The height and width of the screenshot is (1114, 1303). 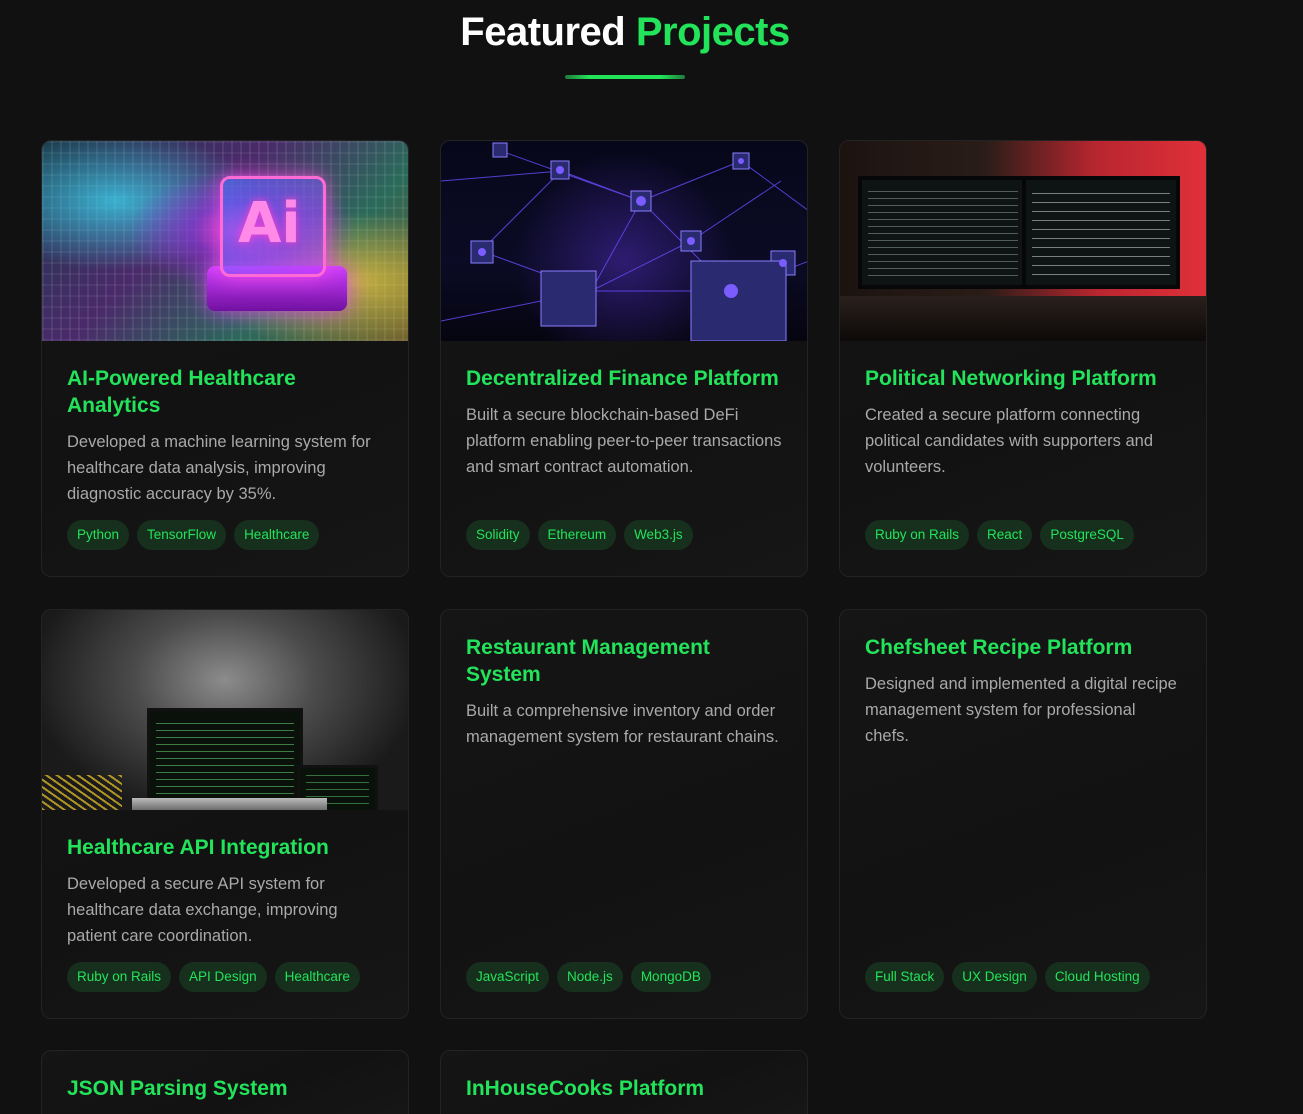 What do you see at coordinates (225, 710) in the screenshot?
I see `laptop-code-image` at bounding box center [225, 710].